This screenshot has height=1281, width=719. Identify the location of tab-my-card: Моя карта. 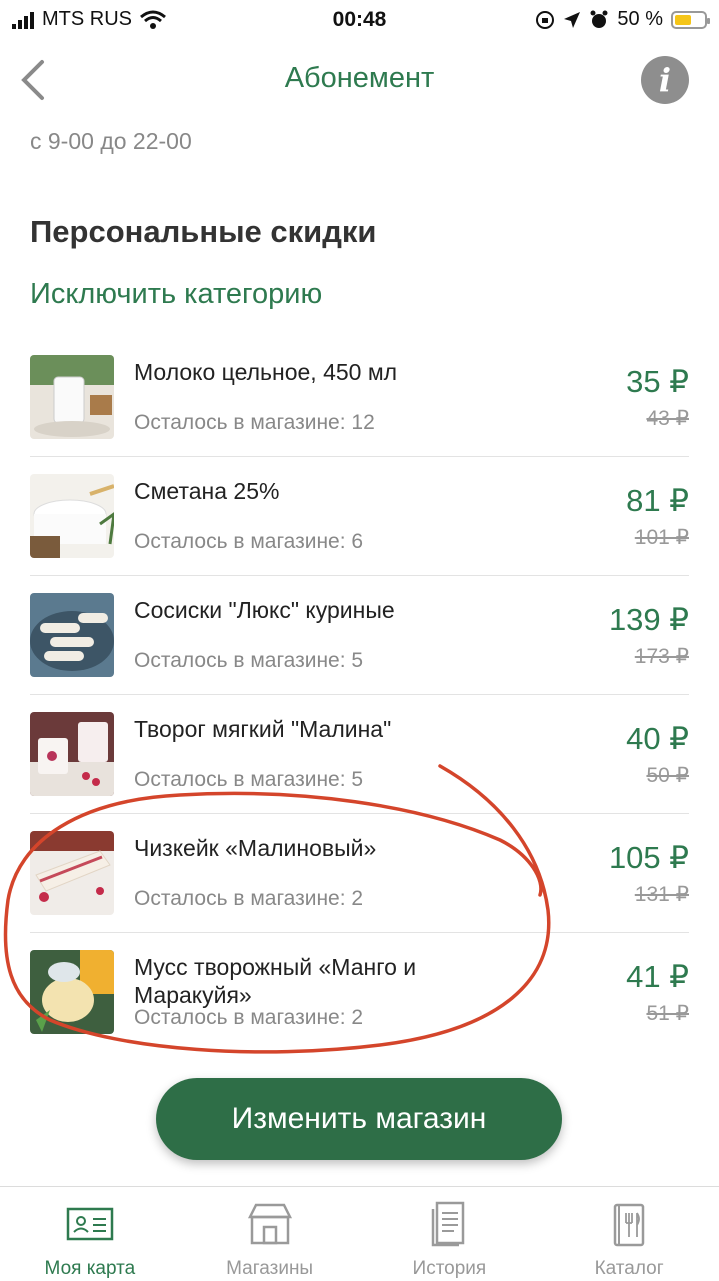
(90, 1234).